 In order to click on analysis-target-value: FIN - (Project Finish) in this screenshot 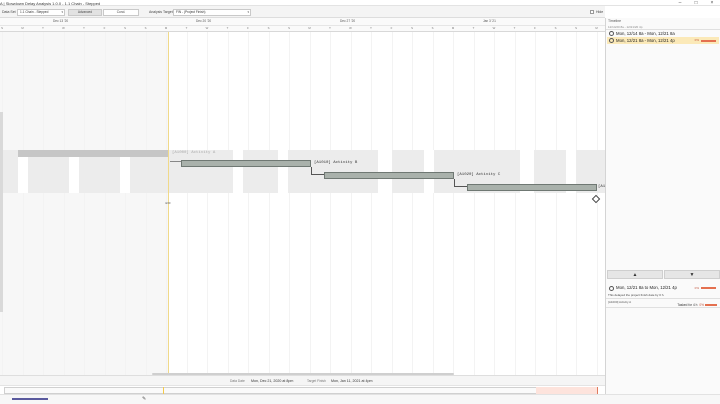, I will do `click(191, 11)`.